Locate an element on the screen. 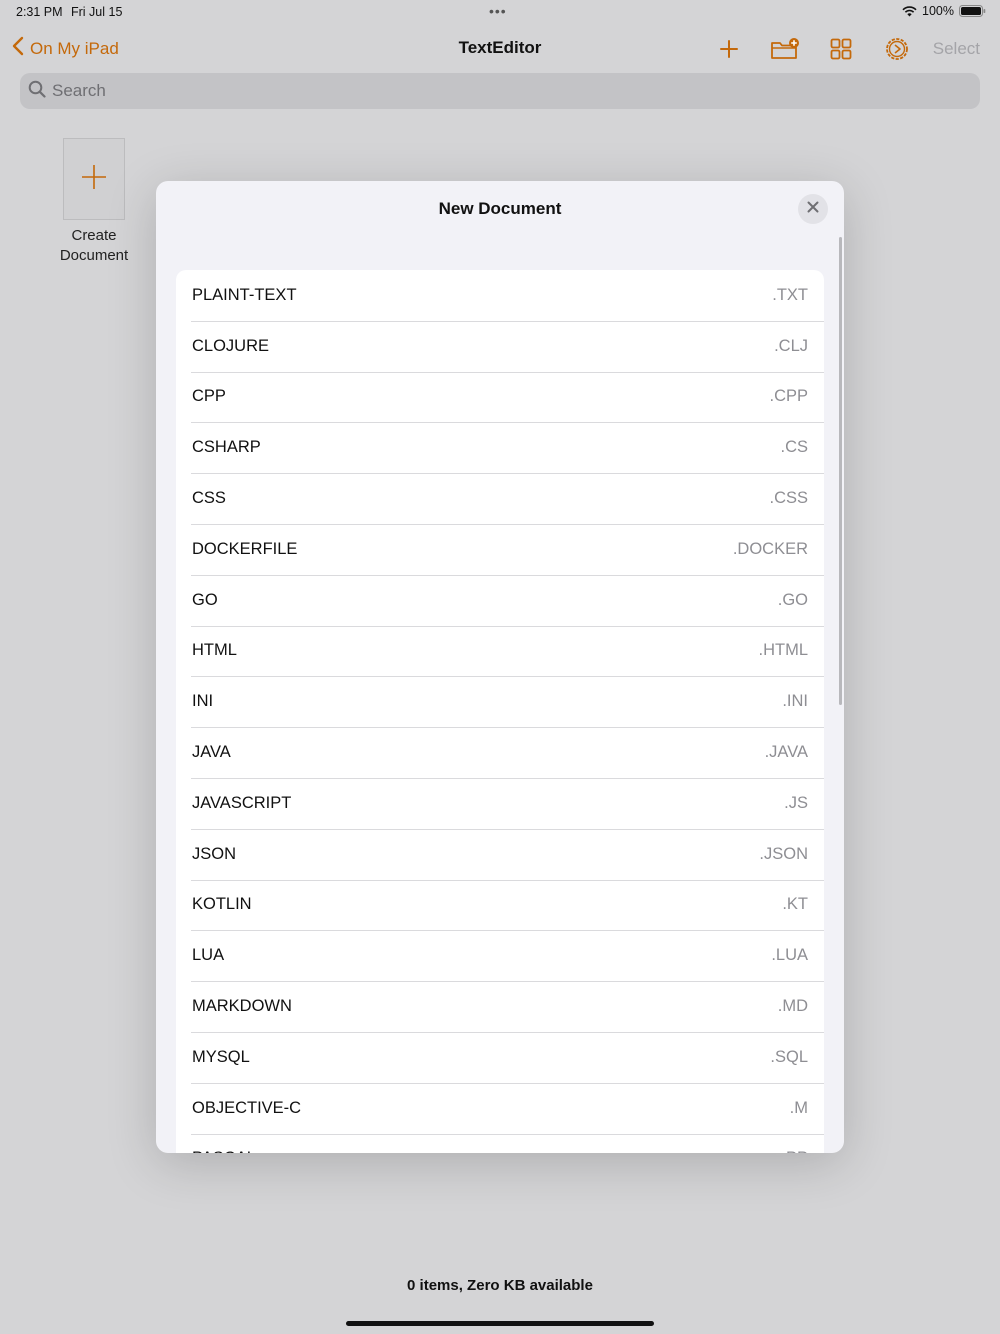 The width and height of the screenshot is (1000, 1334). list-item: KOTLIN .KT is located at coordinates (500, 905).